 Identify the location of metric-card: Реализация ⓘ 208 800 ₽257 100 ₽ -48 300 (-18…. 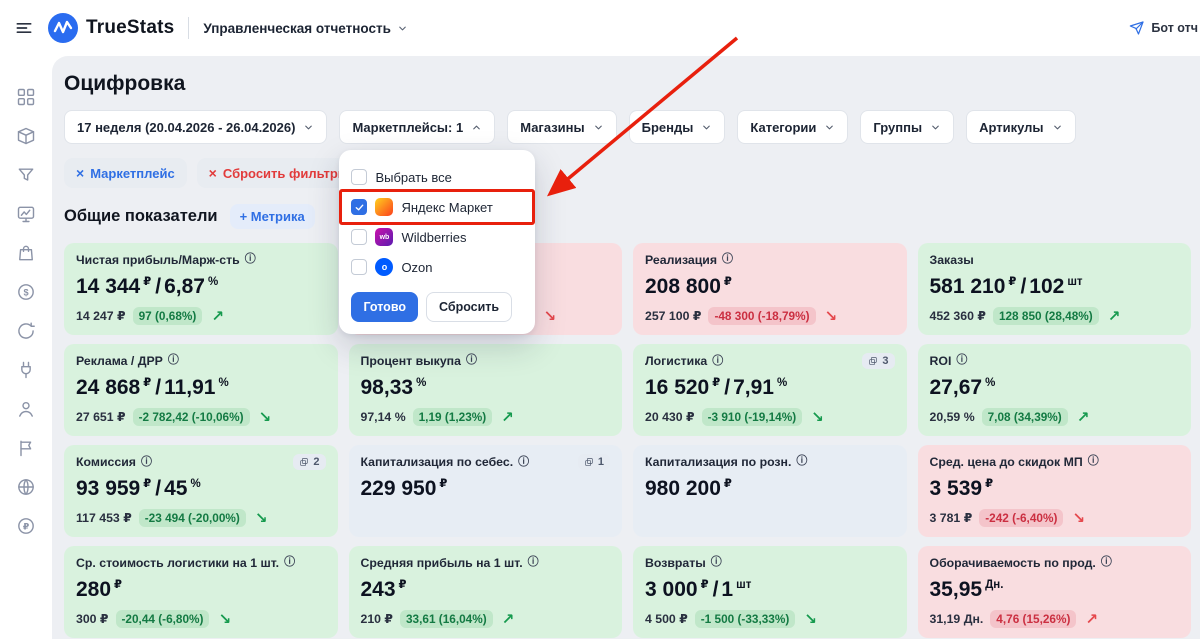
(770, 289).